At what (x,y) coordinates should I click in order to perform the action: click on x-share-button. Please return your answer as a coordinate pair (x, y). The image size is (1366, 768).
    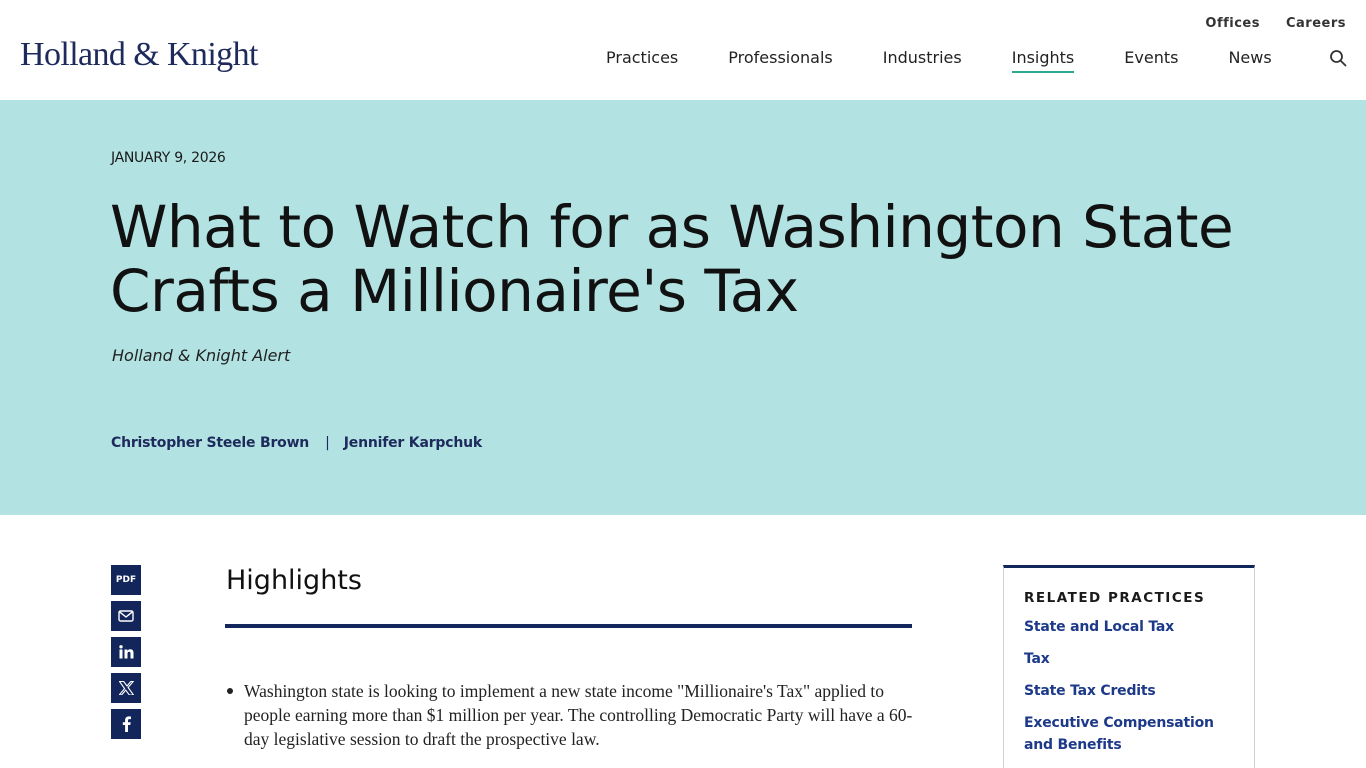
    Looking at the image, I should click on (126, 688).